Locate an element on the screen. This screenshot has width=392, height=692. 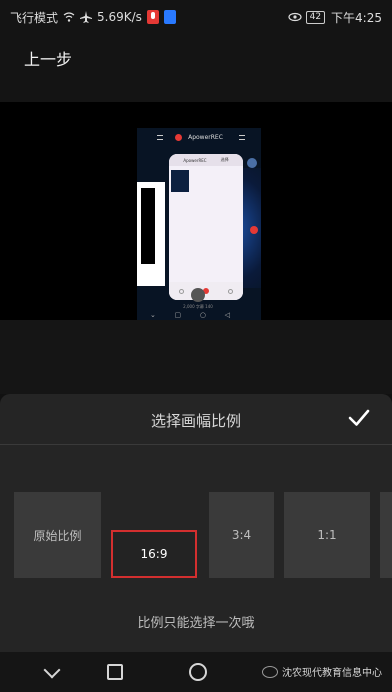
triangle-icon: ◁ is located at coordinates (227, 315).